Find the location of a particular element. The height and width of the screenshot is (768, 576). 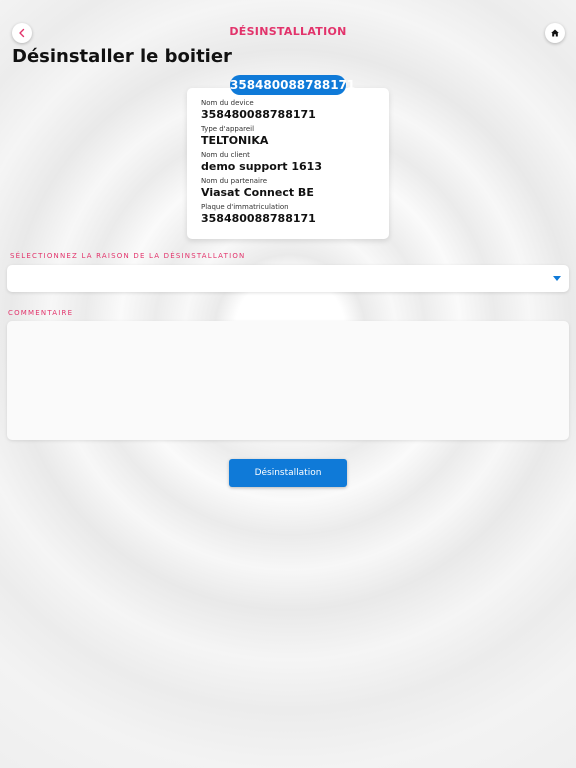

uninstall-button: Désinstallation is located at coordinates (288, 473).